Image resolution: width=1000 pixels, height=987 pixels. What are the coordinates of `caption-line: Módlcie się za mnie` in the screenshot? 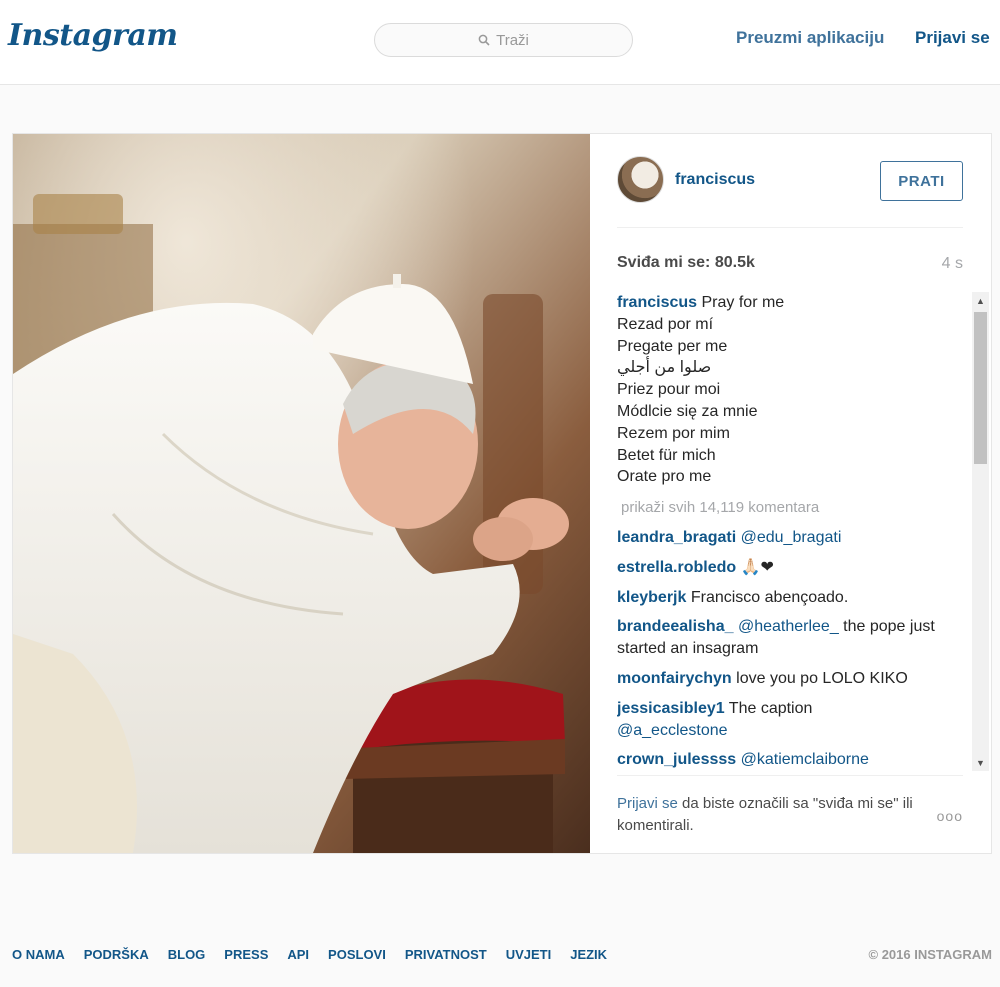 It's located at (687, 411).